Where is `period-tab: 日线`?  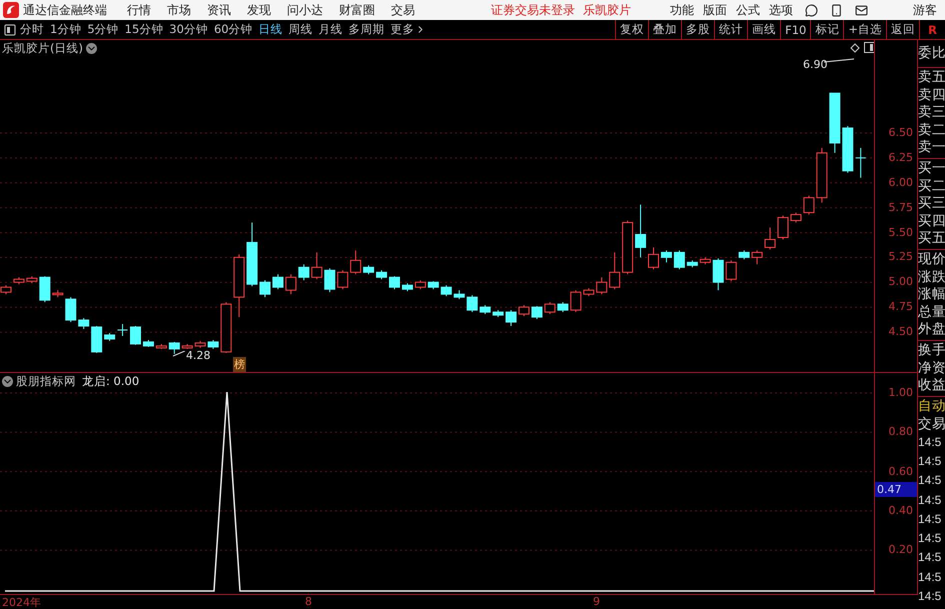
period-tab: 日线 is located at coordinates (271, 29).